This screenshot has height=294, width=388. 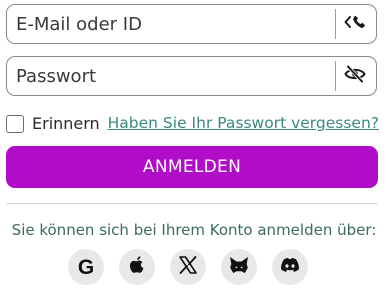 I want to click on apple-icon, so click(x=137, y=267).